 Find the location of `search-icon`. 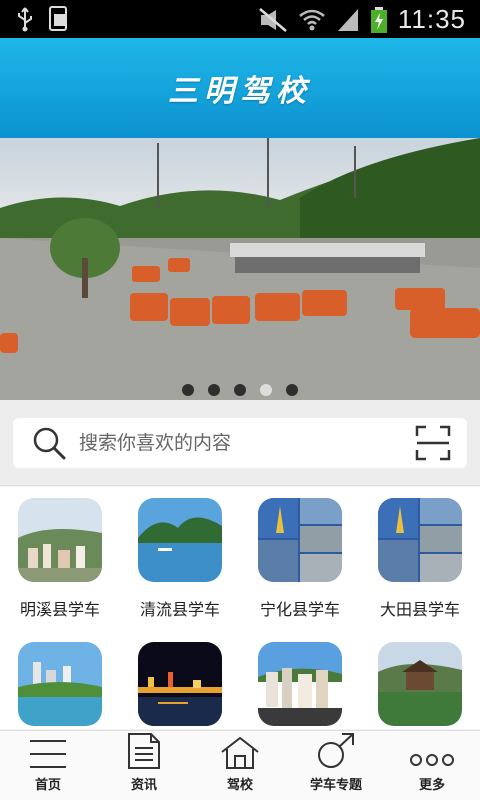

search-icon is located at coordinates (49, 443).